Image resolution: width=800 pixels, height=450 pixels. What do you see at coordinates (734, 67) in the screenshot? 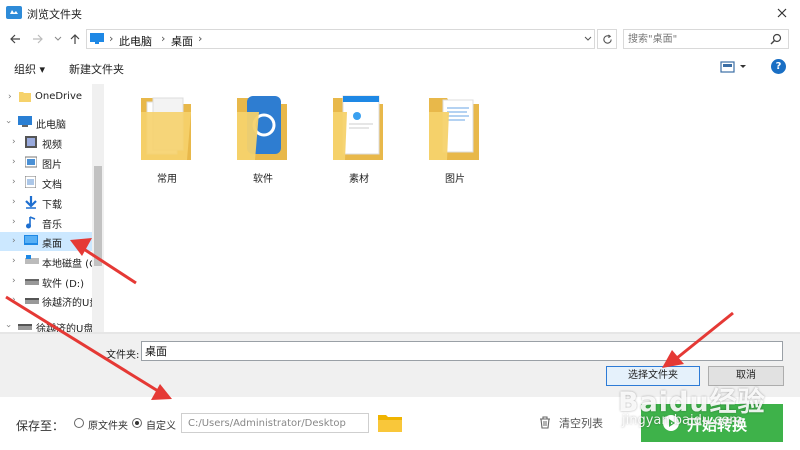
I see `view-options-icon` at bounding box center [734, 67].